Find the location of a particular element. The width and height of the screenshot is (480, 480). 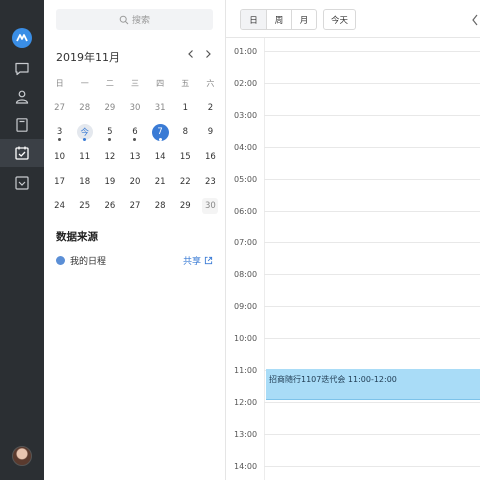

hour-label: 05:00 is located at coordinates (246, 179).